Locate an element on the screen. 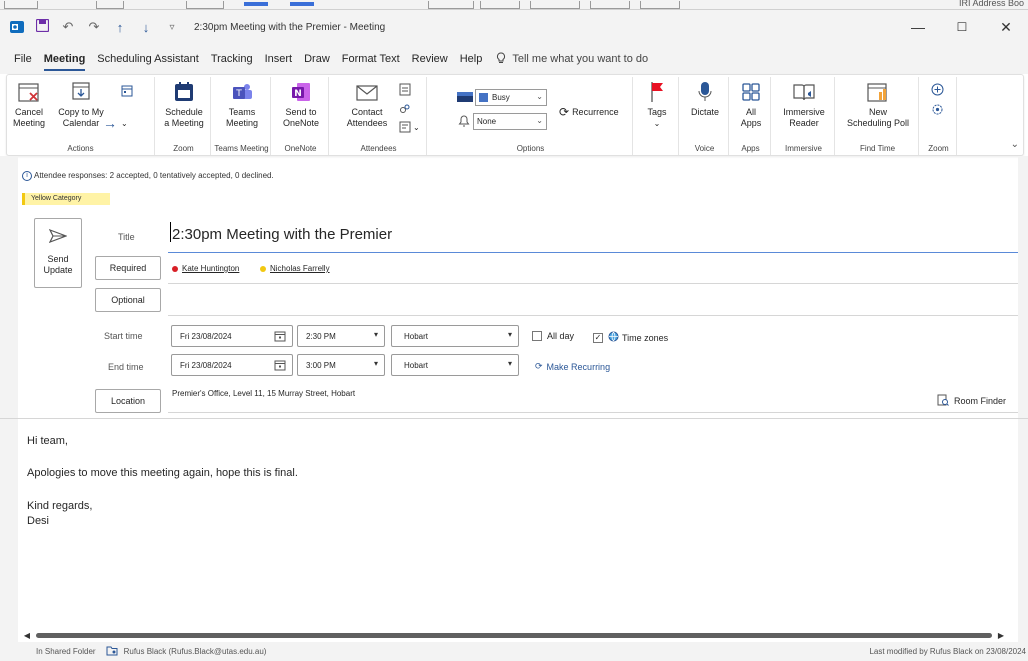 The height and width of the screenshot is (661, 1028). ribbon-group-attendees: Contact Attendees ⌄ Attendees is located at coordinates (379, 116).